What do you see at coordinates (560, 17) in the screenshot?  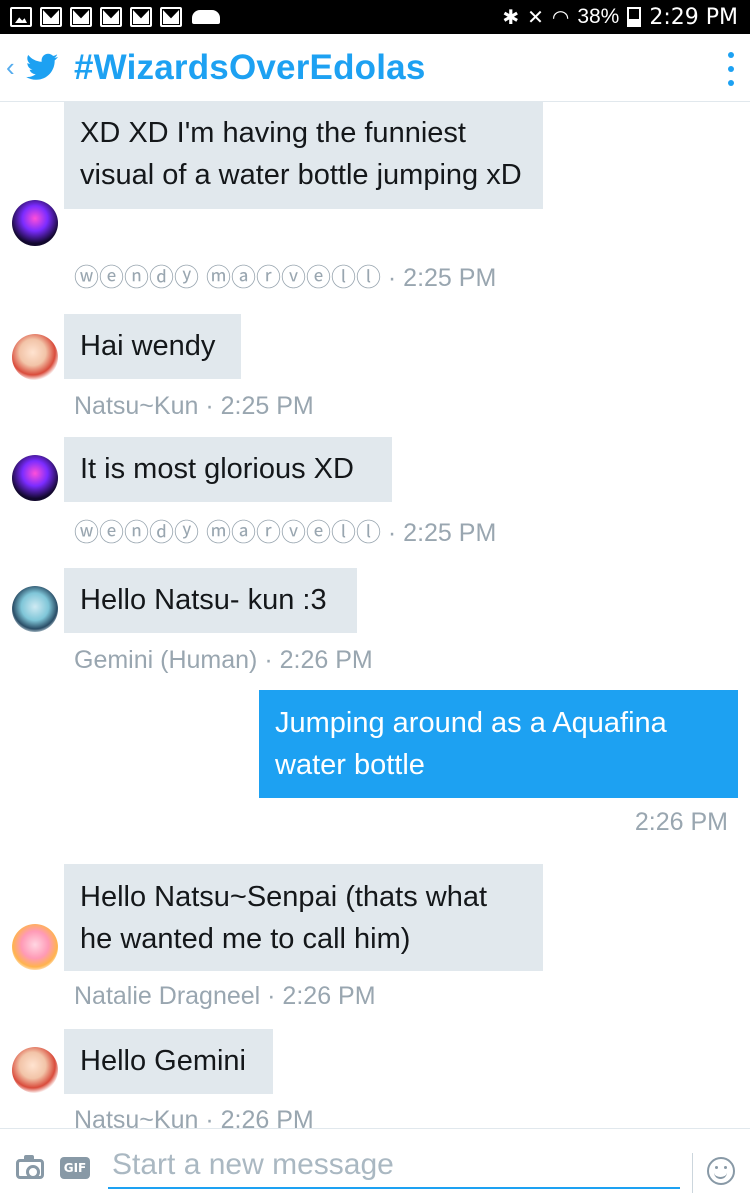 I see `wifi-icon: ◠` at bounding box center [560, 17].